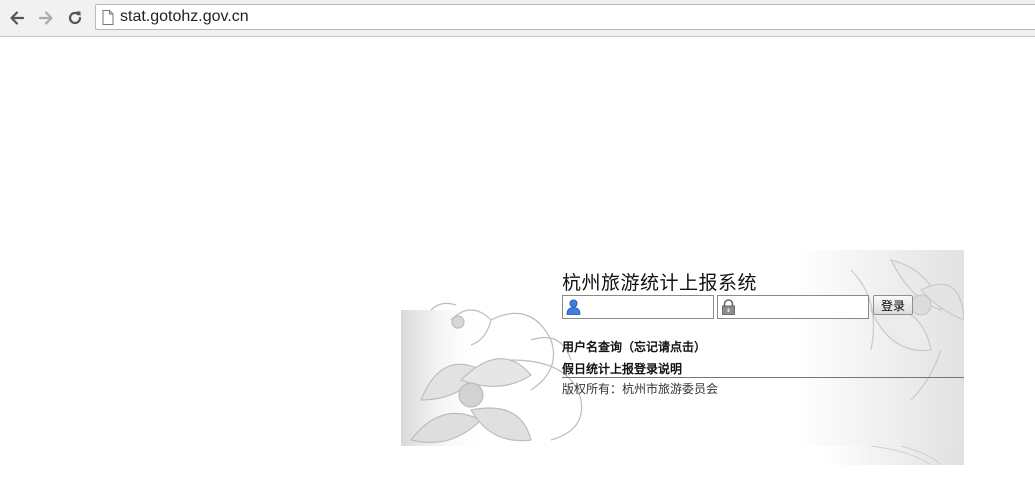 The height and width of the screenshot is (495, 1035). I want to click on forward-button, so click(46, 18).